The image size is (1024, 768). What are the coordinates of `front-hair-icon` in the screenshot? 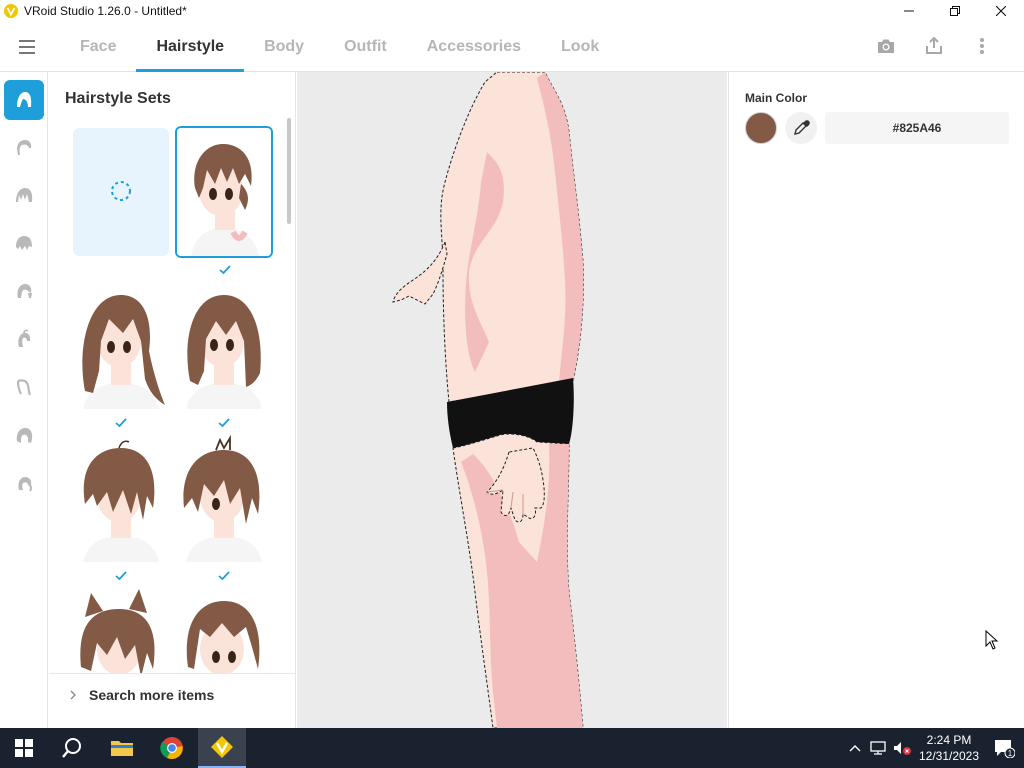 It's located at (24, 195).